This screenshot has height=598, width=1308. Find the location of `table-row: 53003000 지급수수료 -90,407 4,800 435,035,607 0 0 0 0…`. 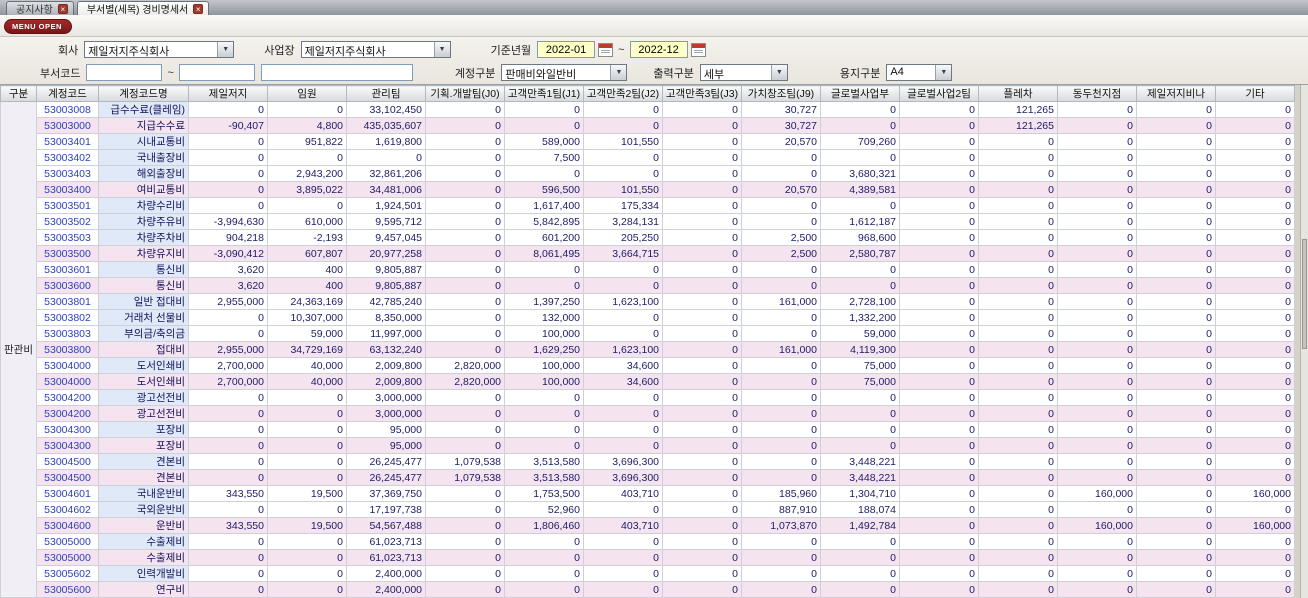

table-row: 53003000 지급수수료 -90,407 4,800 435,035,607 0 0 0 0… is located at coordinates (647, 125).